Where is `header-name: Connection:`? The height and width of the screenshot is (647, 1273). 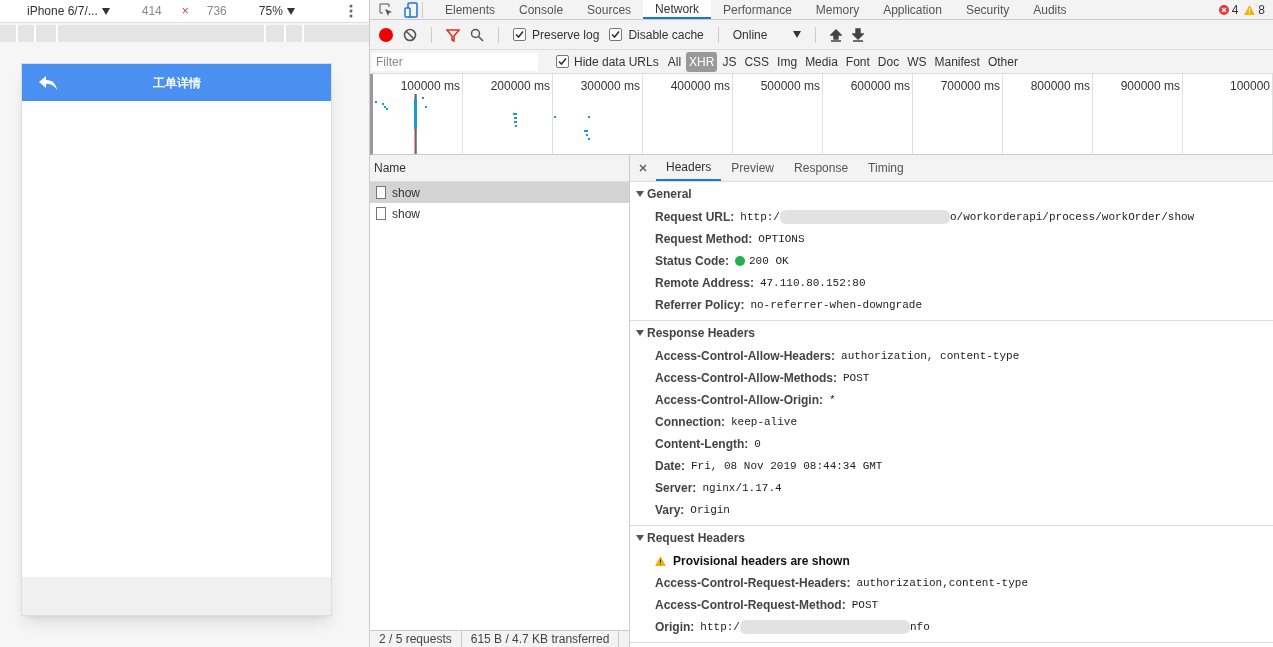 header-name: Connection: is located at coordinates (690, 422).